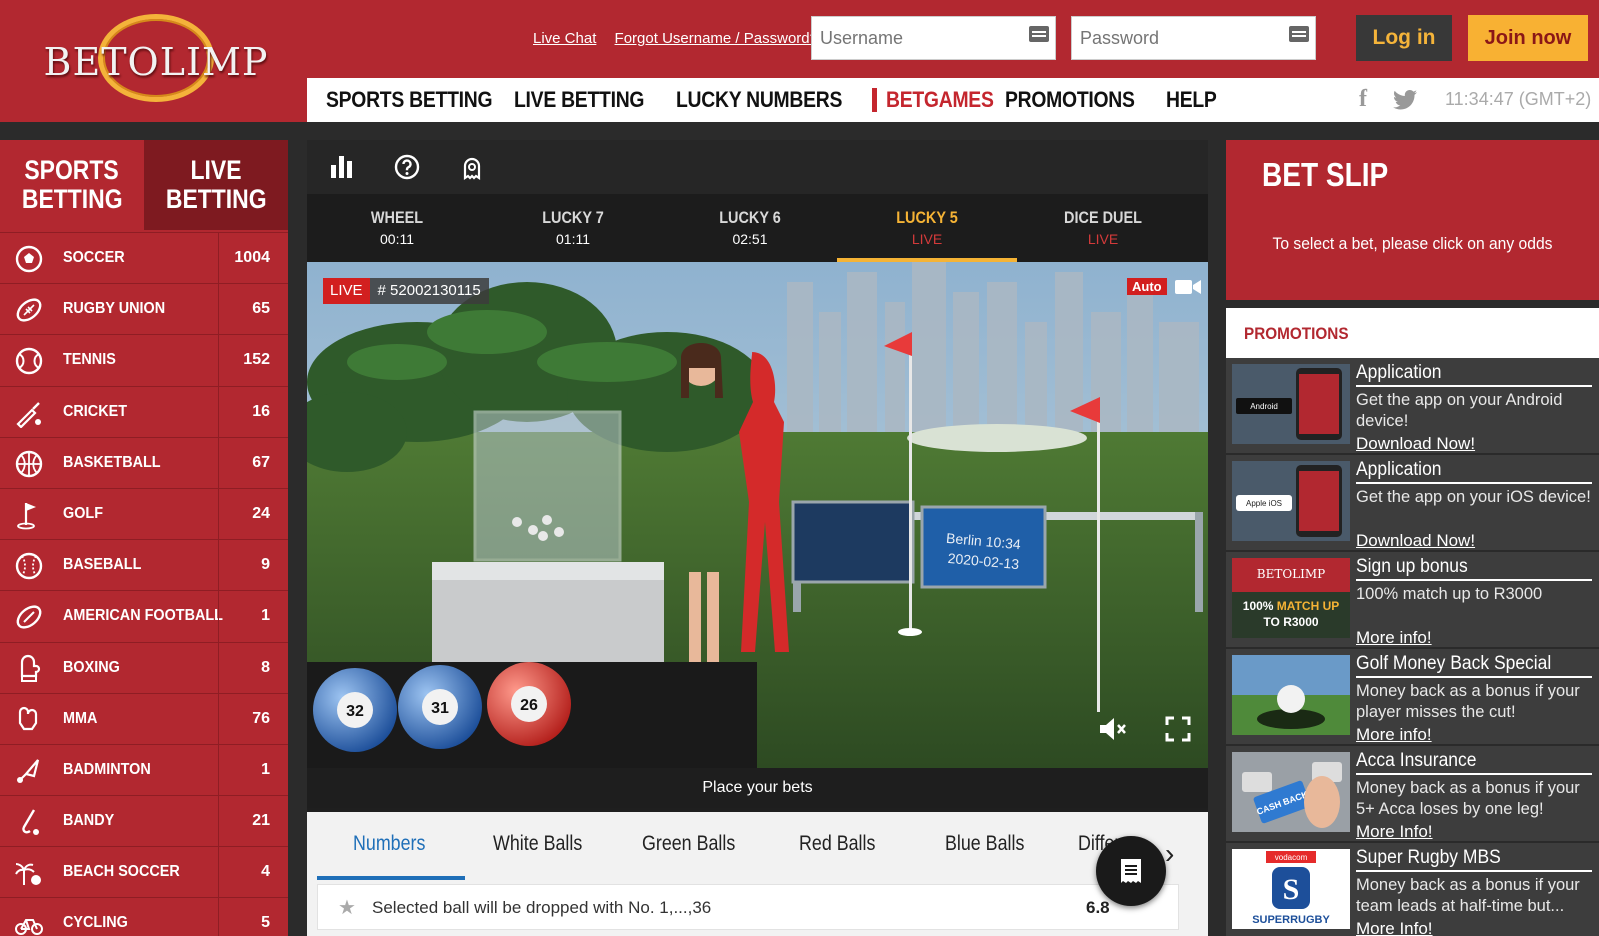  I want to click on boxing-glove-icon, so click(30, 668).